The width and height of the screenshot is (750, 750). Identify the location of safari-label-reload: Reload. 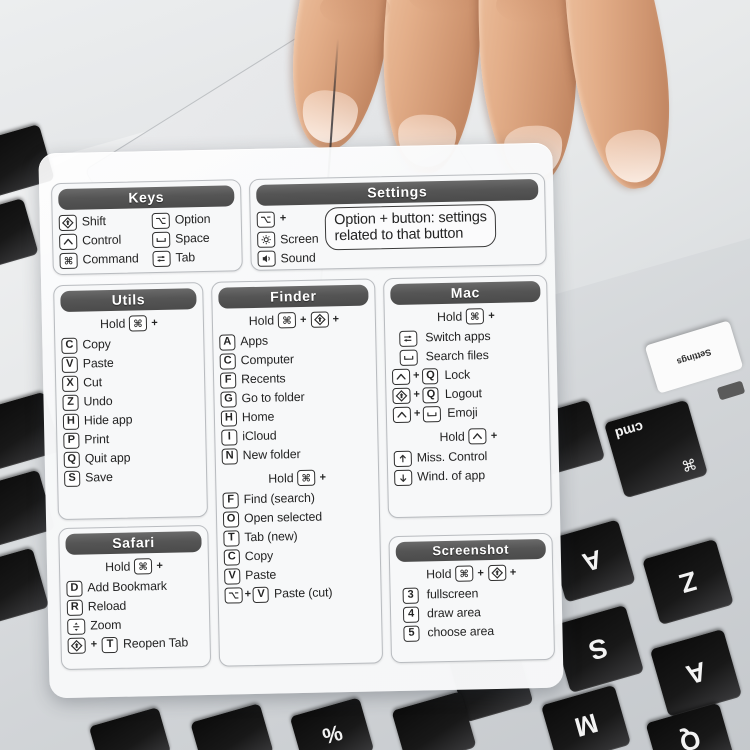
(107, 606).